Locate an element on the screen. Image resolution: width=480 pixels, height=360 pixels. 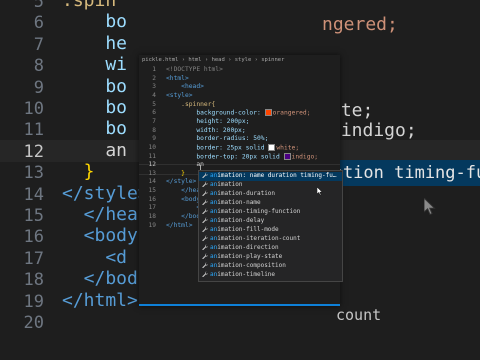
suggestion-item: animation-composition is located at coordinates (270, 266).